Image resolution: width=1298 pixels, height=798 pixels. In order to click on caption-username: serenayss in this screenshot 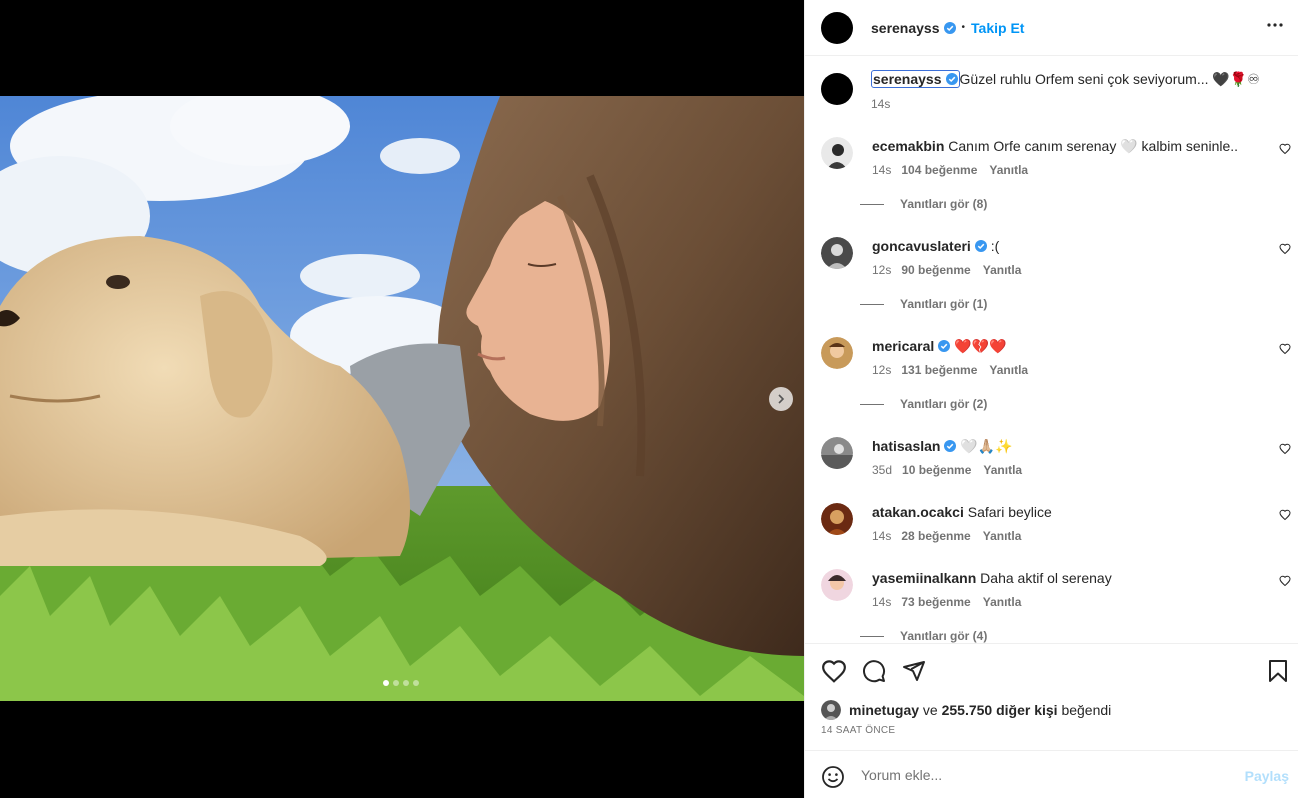, I will do `click(907, 79)`.